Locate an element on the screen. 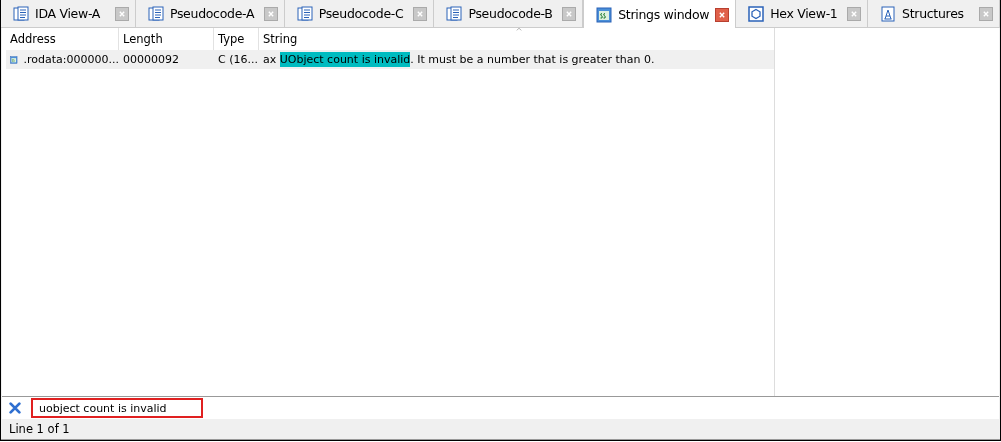  tab-label: IDA View-A is located at coordinates (72, 13).